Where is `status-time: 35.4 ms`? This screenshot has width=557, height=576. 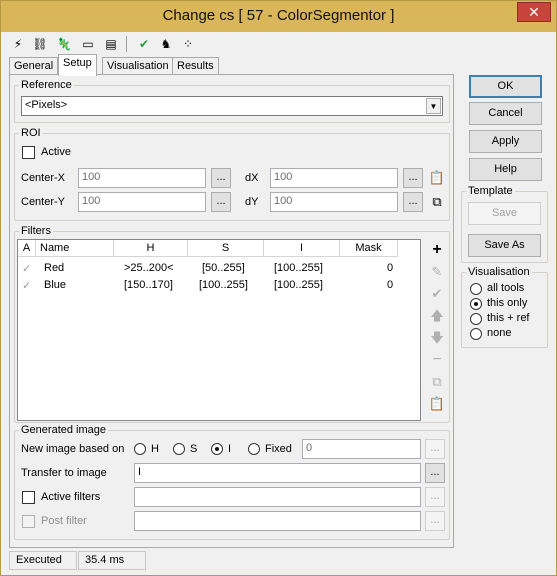
status-time: 35.4 ms is located at coordinates (112, 560).